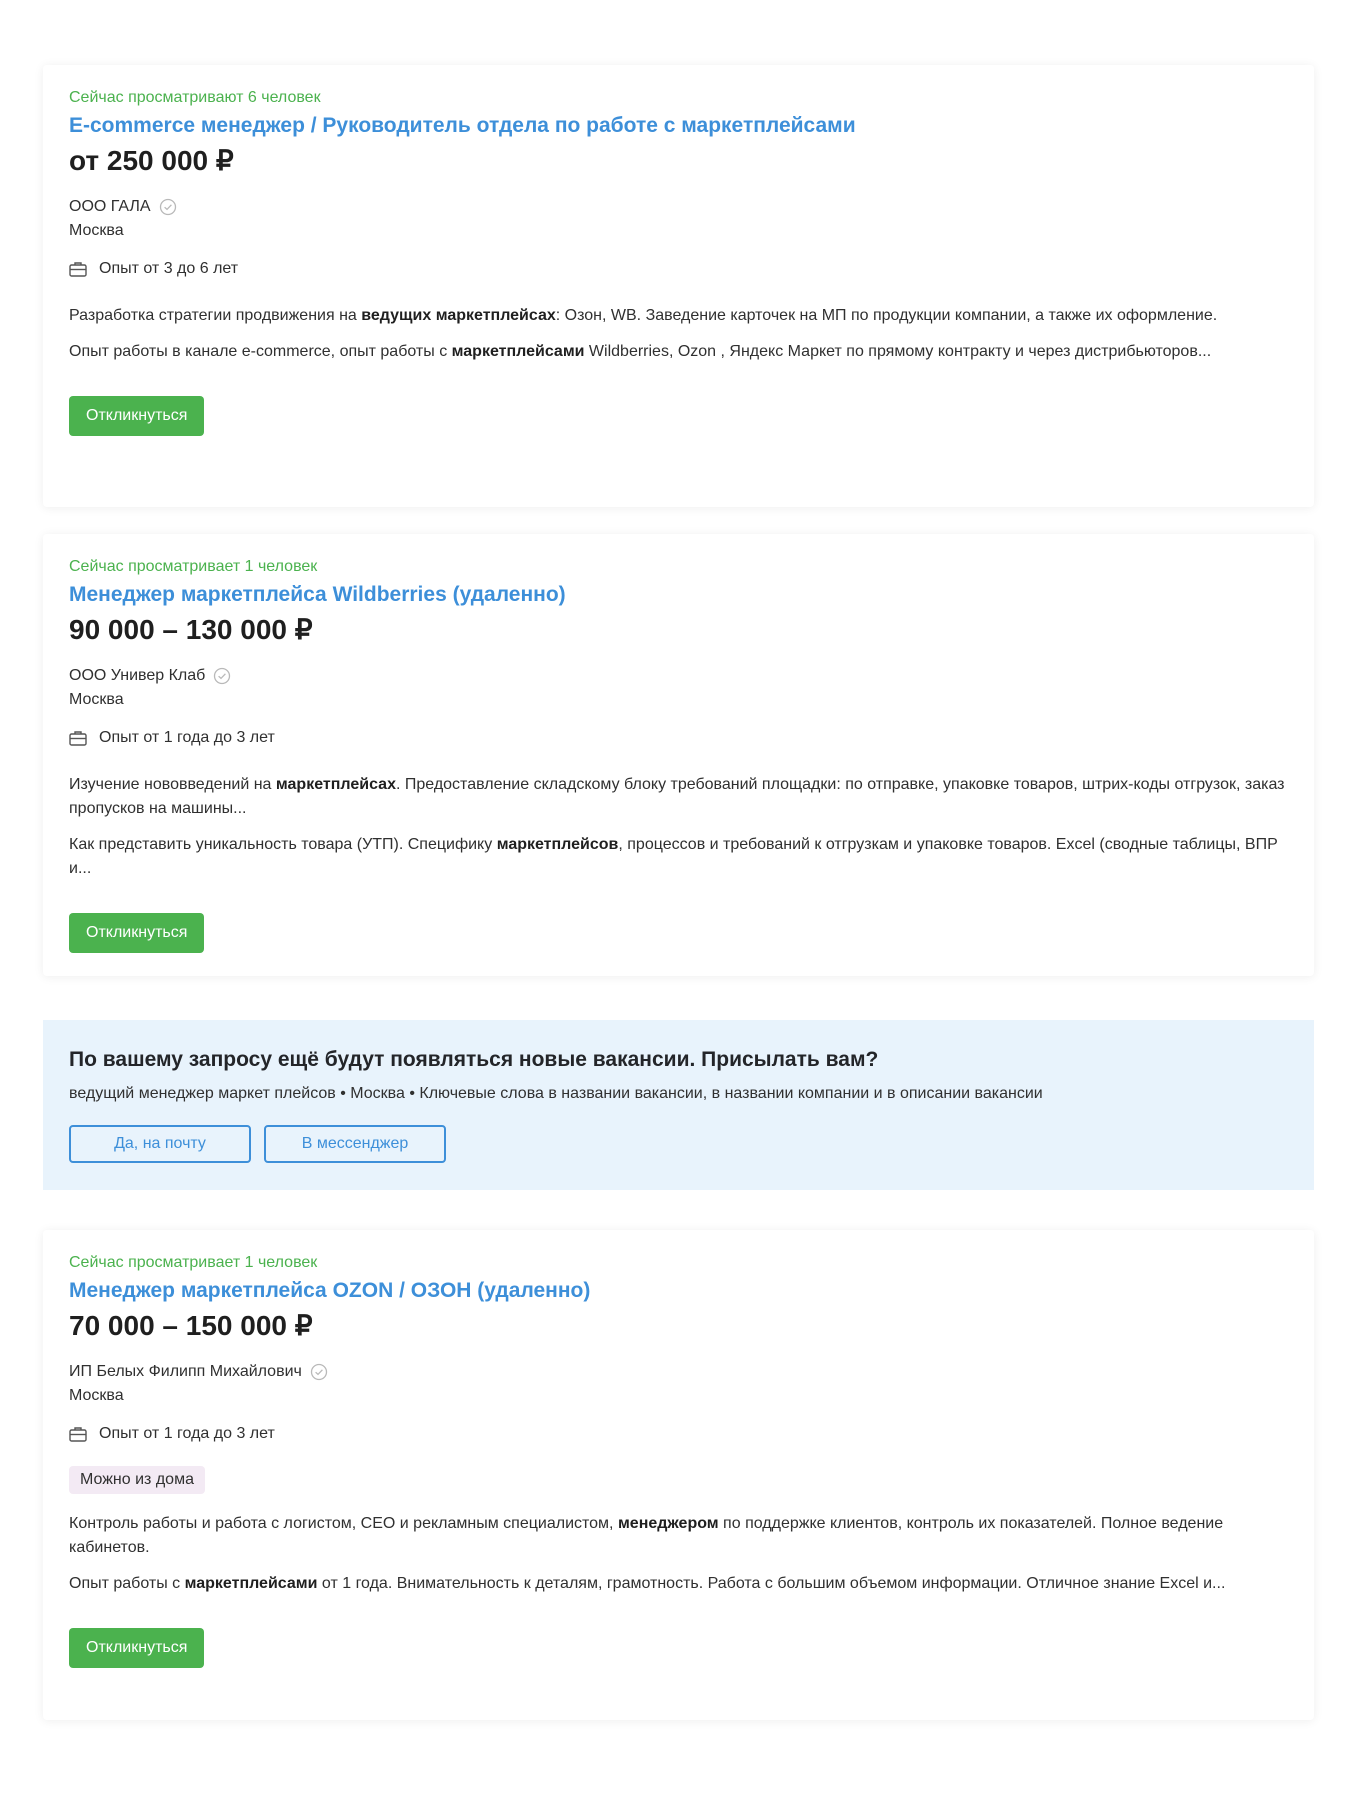 This screenshot has height=1794, width=1360. Describe the element at coordinates (678, 676) in the screenshot. I see `company-row: ООО Универ Клаб` at that location.